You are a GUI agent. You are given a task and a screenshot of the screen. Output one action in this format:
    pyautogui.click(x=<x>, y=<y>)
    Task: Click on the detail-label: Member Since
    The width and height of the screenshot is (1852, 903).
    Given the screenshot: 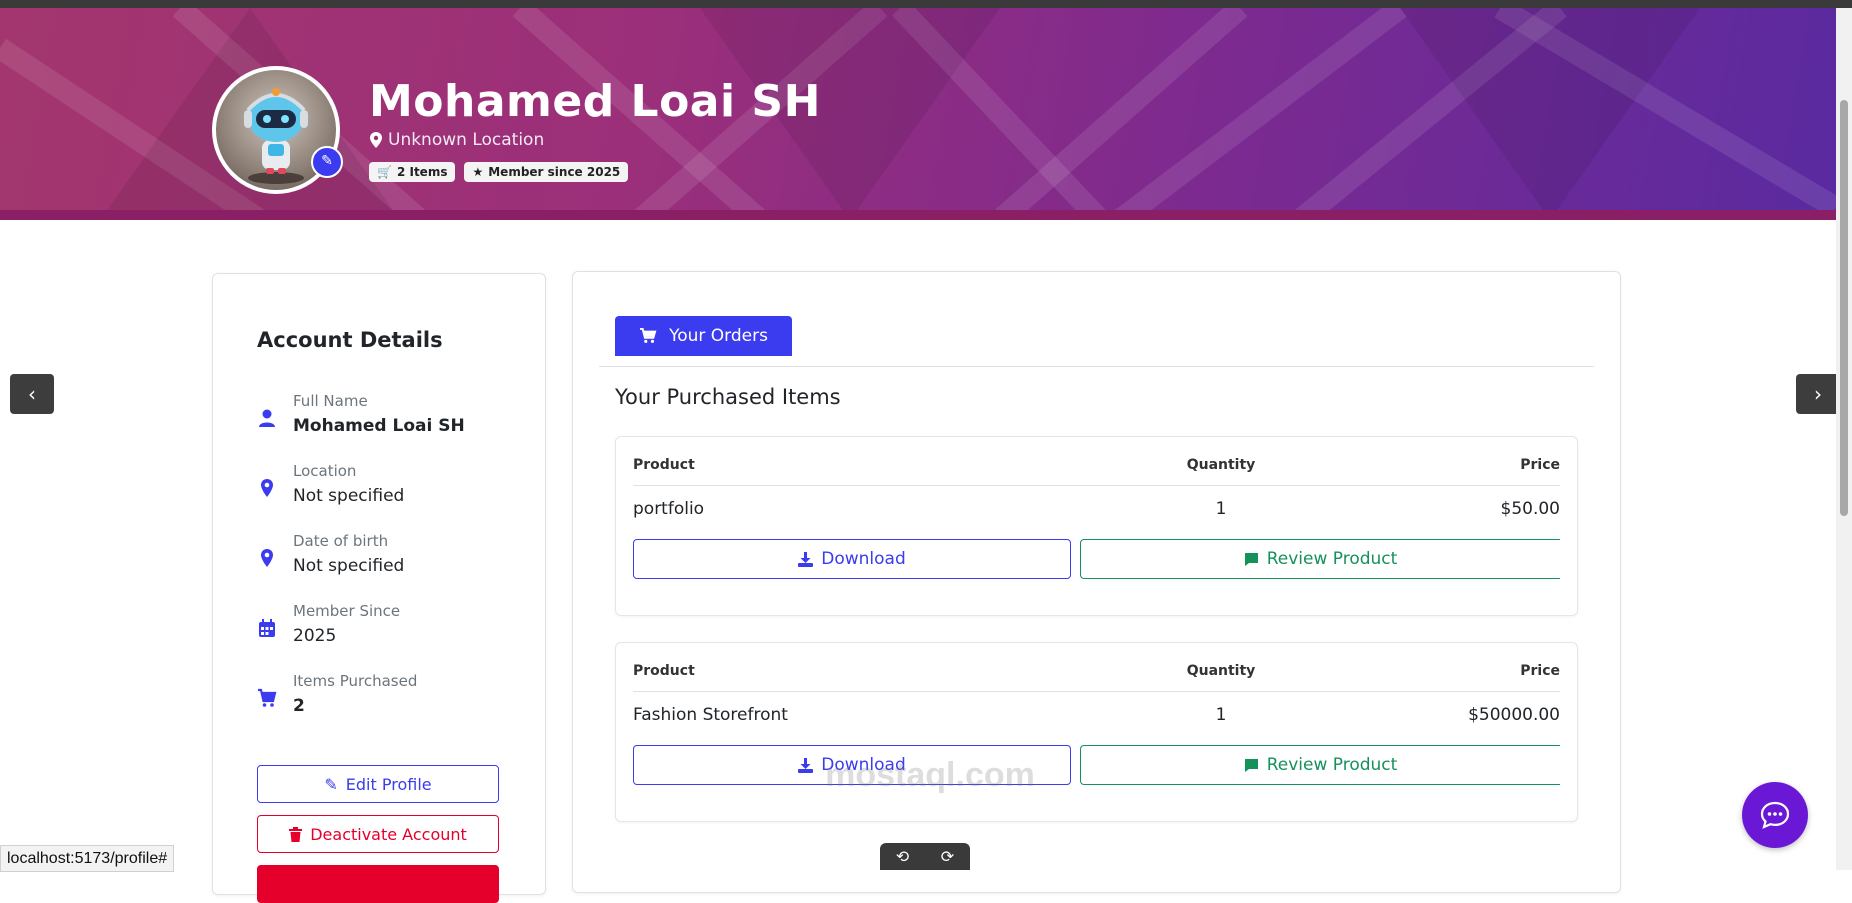 What is the action you would take?
    pyautogui.click(x=347, y=611)
    